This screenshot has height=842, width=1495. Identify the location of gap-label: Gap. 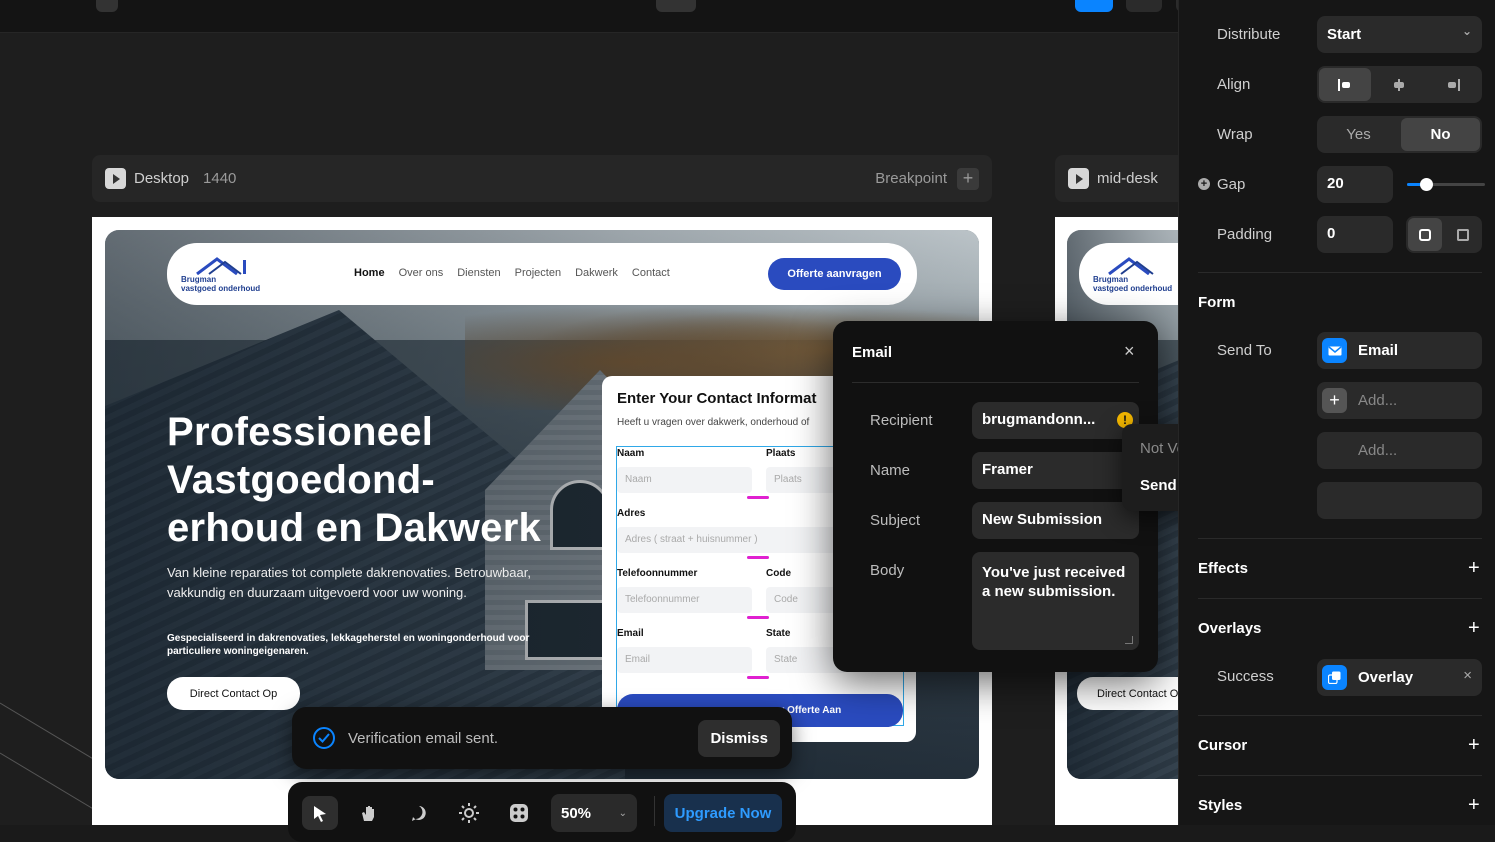
(1231, 184).